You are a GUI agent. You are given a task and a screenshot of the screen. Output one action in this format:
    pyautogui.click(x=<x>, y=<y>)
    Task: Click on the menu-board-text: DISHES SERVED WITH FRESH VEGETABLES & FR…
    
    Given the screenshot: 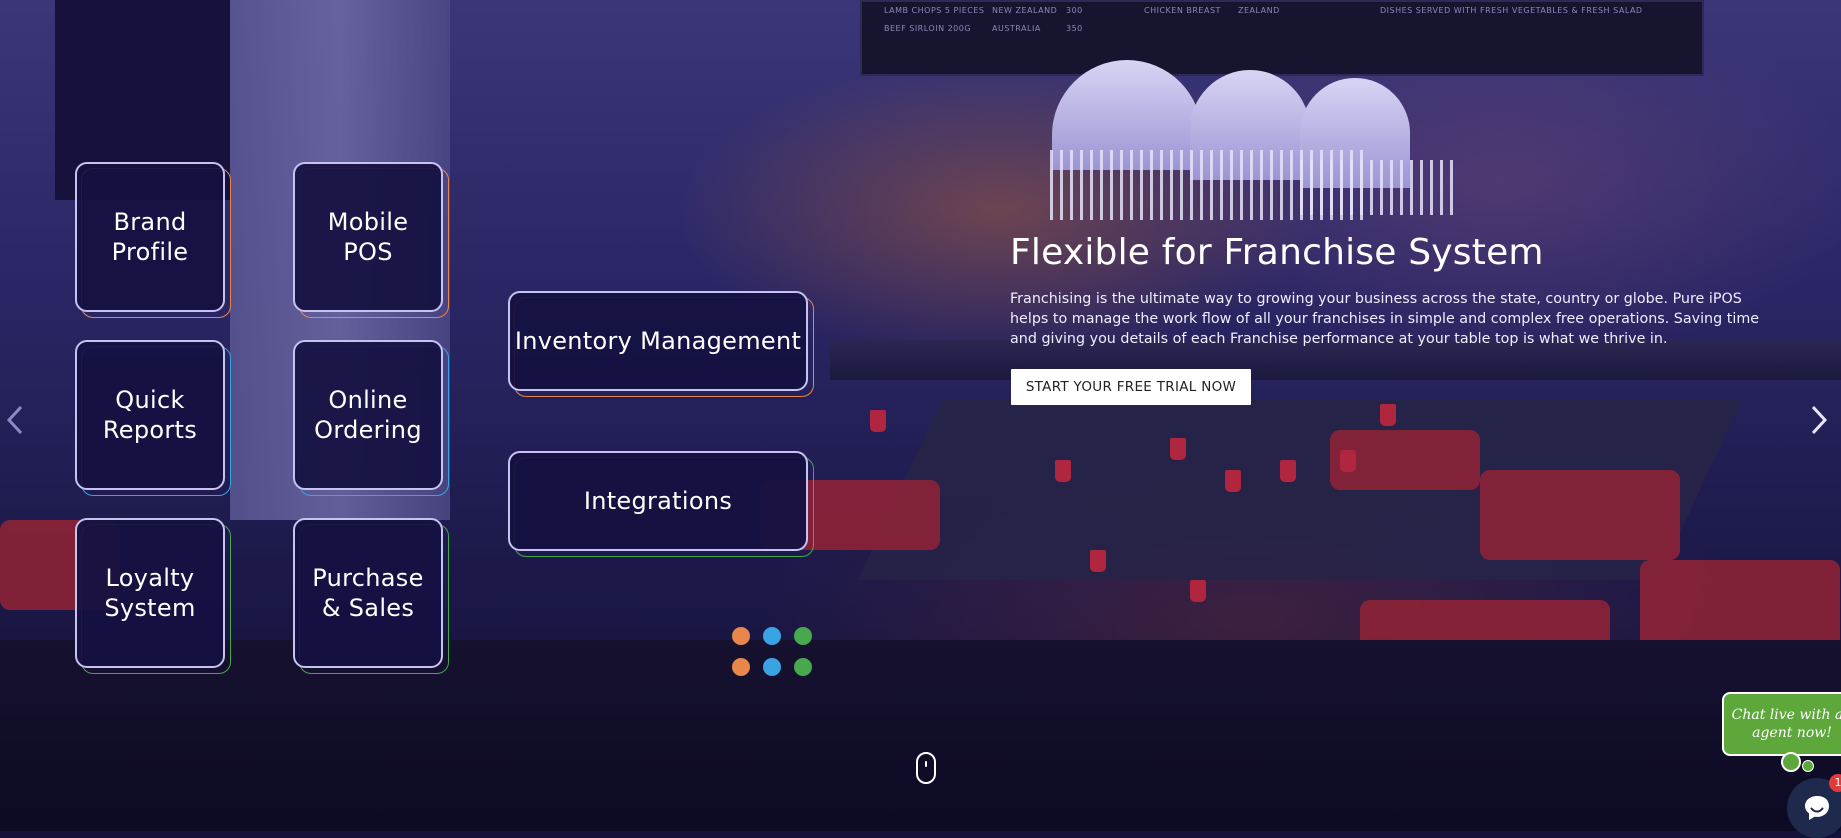 What is the action you would take?
    pyautogui.click(x=1511, y=10)
    